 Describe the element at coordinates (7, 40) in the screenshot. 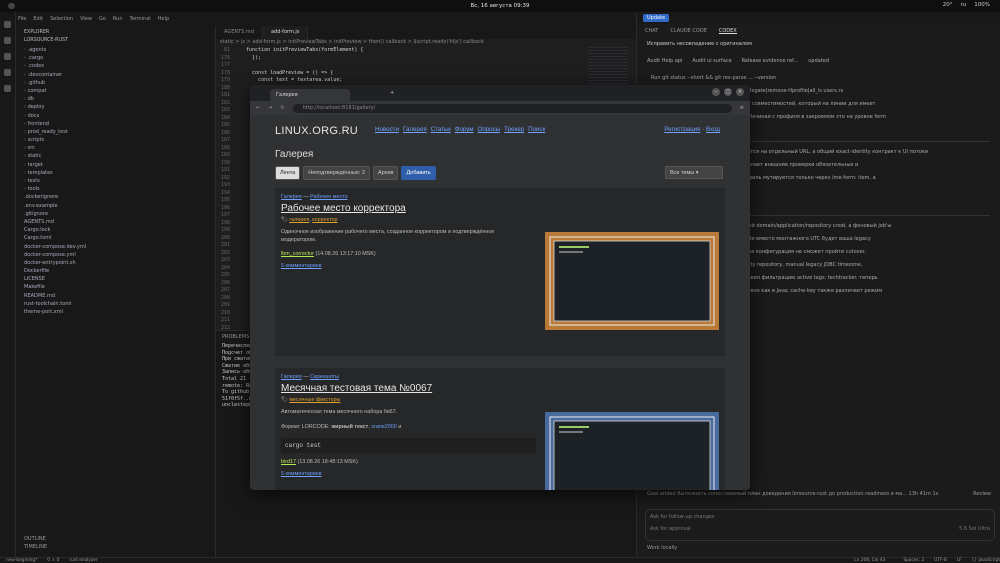

I see `search-icon` at that location.